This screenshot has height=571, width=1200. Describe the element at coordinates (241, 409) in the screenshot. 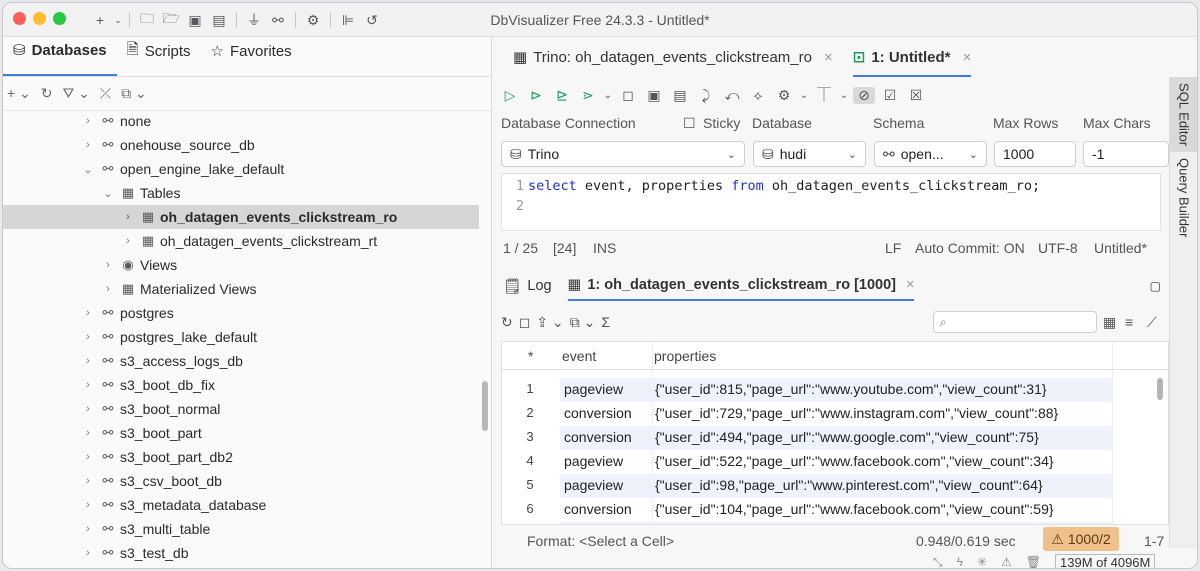

I see `tree-node: › ⚯ s3_boot_normal` at that location.